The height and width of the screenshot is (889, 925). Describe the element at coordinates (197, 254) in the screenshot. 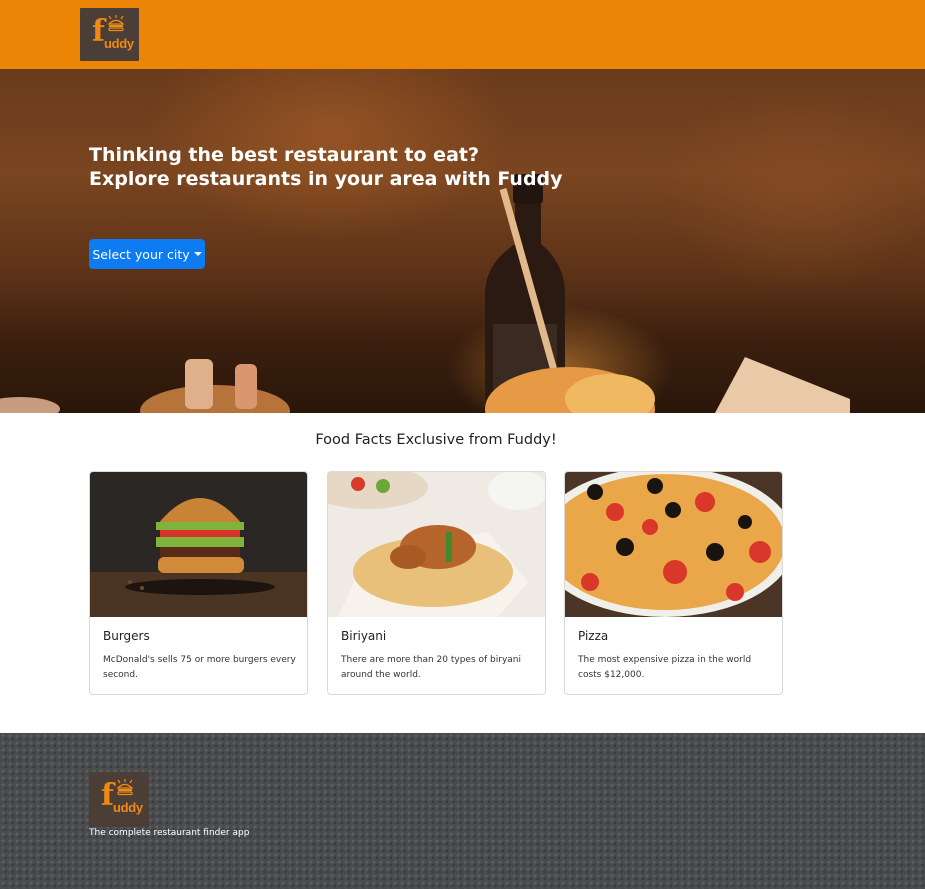

I see `caret-down-icon` at that location.